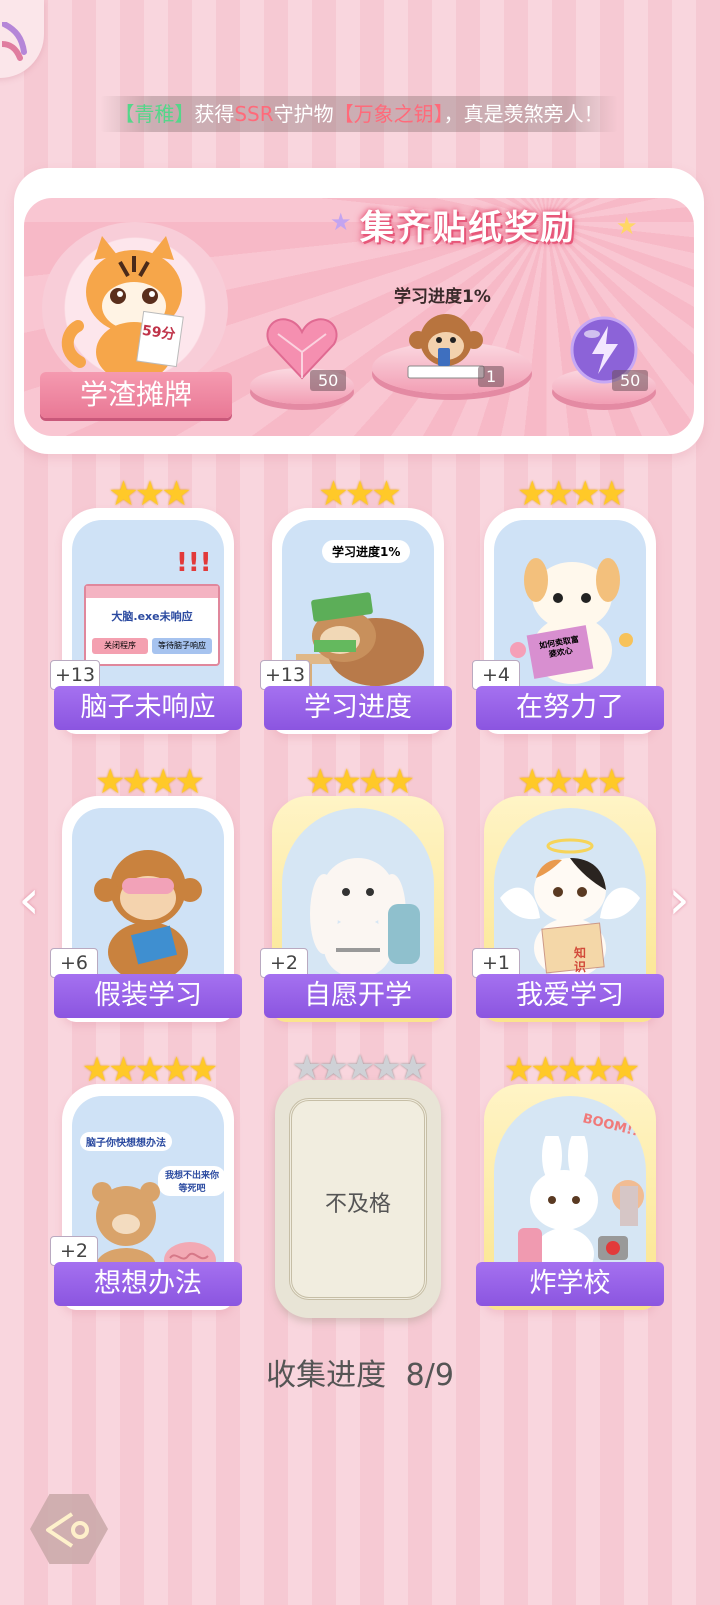 This screenshot has height=1605, width=720. What do you see at coordinates (328, 380) in the screenshot?
I see `reward-count-1: 50` at bounding box center [328, 380].